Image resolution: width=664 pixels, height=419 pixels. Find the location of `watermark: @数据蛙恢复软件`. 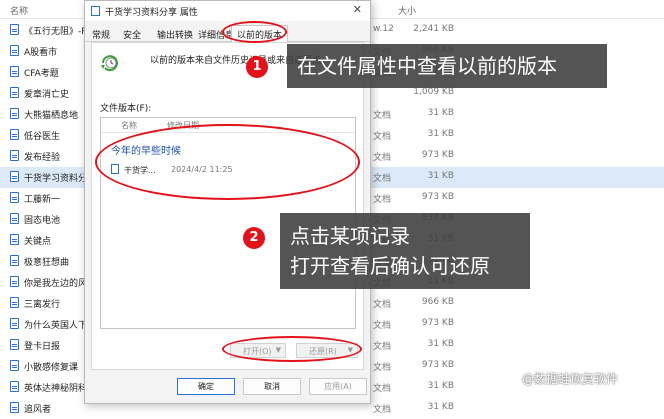

watermark: @数据蛙恢复软件 is located at coordinates (570, 379).